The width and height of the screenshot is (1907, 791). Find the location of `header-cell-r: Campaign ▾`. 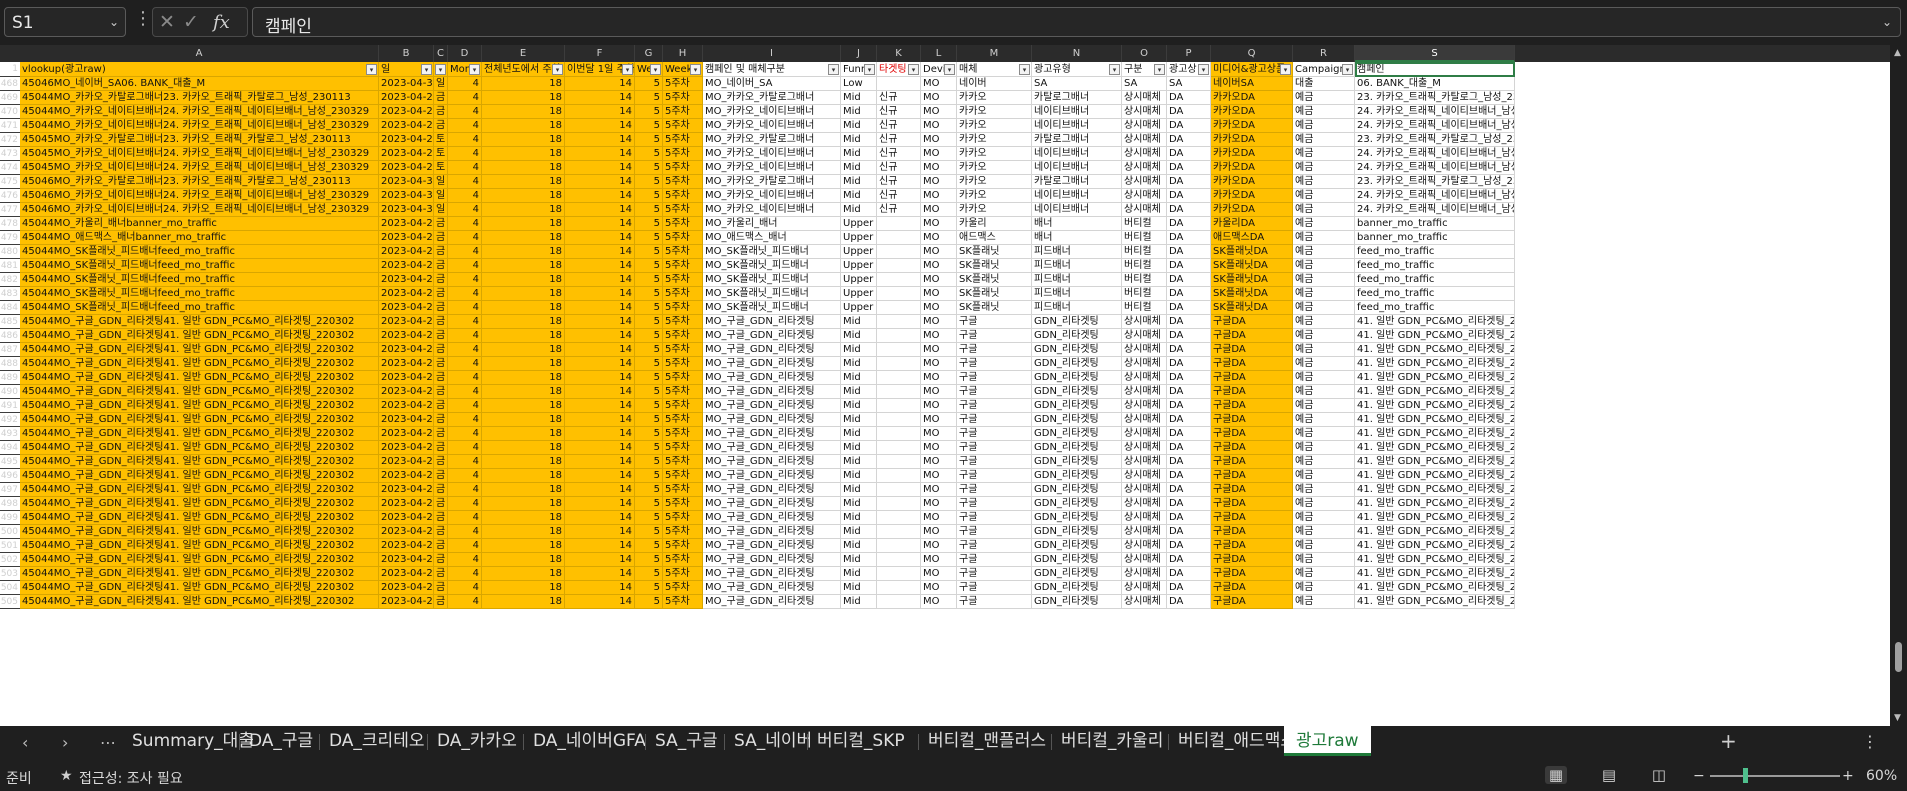

header-cell-r: Campaign ▾ is located at coordinates (1324, 69).